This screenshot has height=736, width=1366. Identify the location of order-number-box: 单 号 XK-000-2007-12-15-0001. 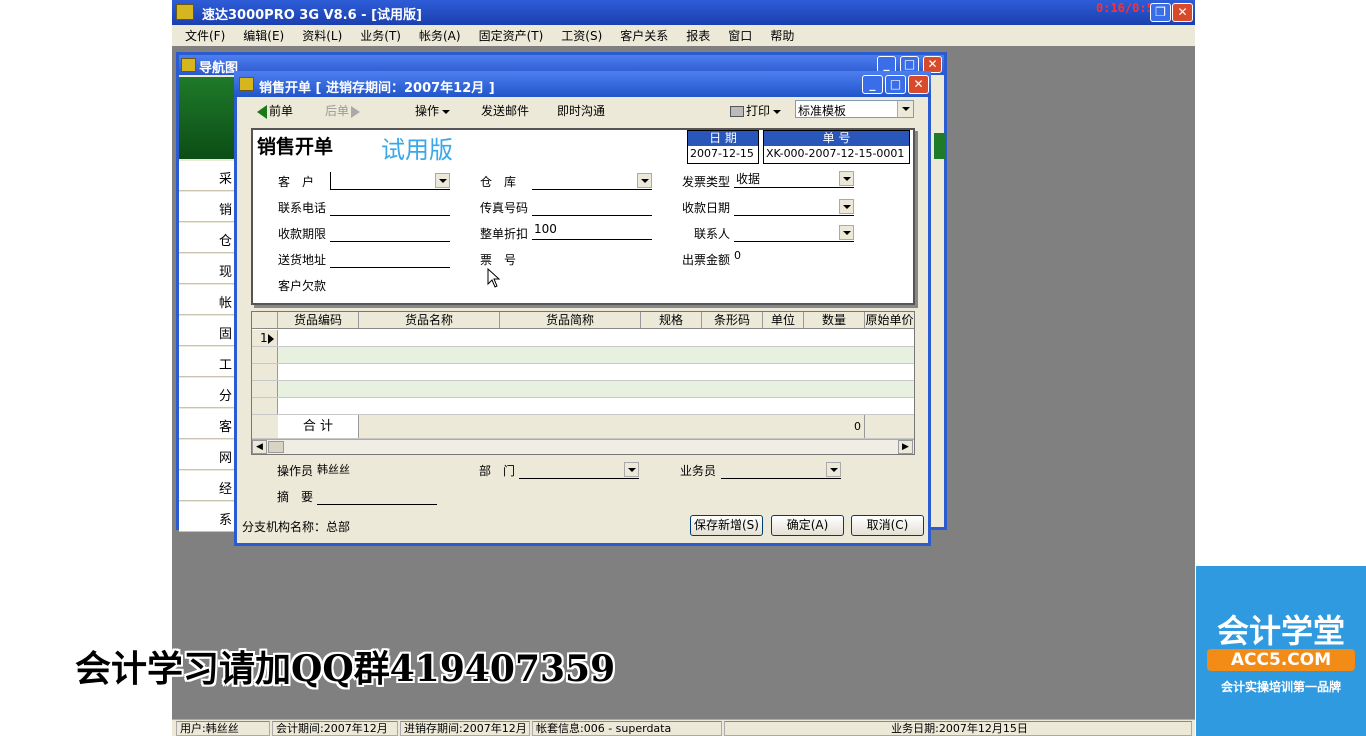
(836, 147).